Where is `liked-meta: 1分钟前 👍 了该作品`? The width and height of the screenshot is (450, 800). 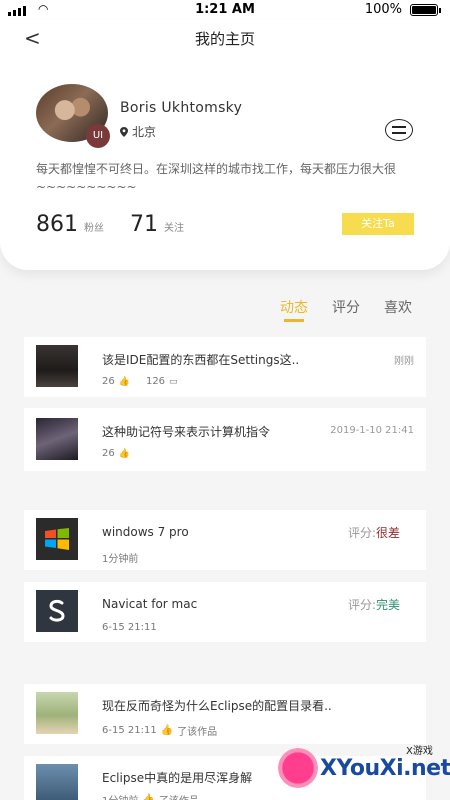
liked-meta: 1分钟前 👍 了该作品 is located at coordinates (150, 796).